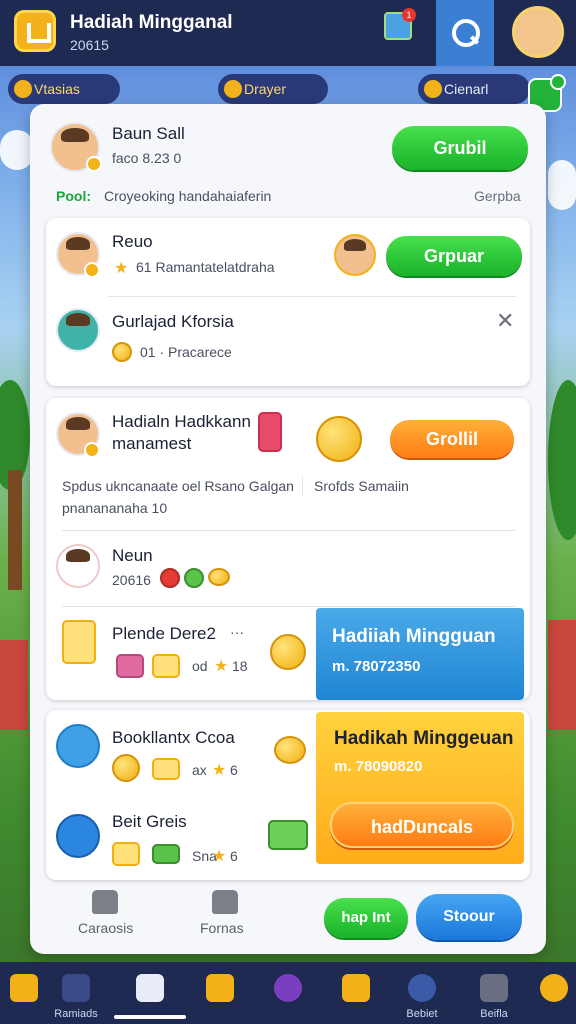  Describe the element at coordinates (376, 666) in the screenshot. I see `promo-value: m. 78072350` at that location.